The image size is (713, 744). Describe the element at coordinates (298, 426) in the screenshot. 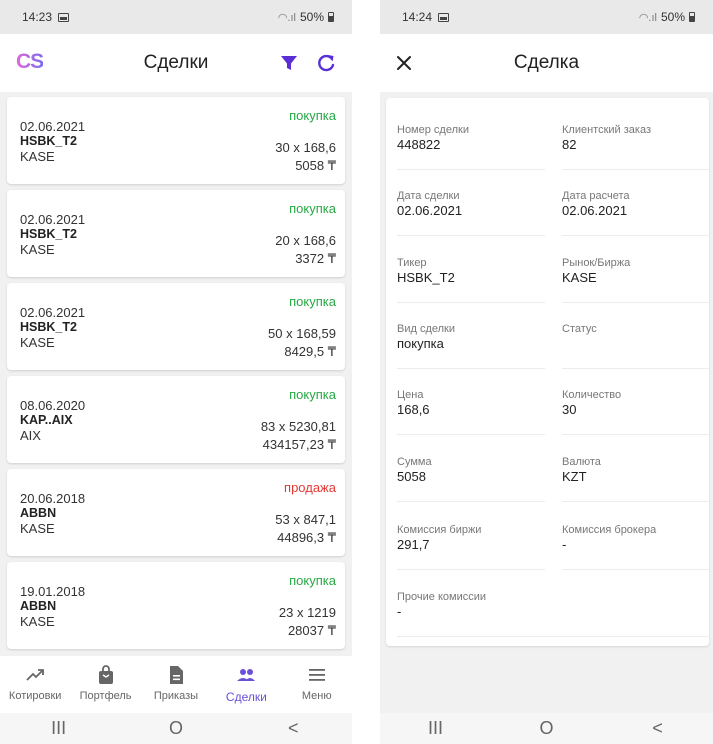

I see `trade-qty-price: 83 x 5230,81` at that location.